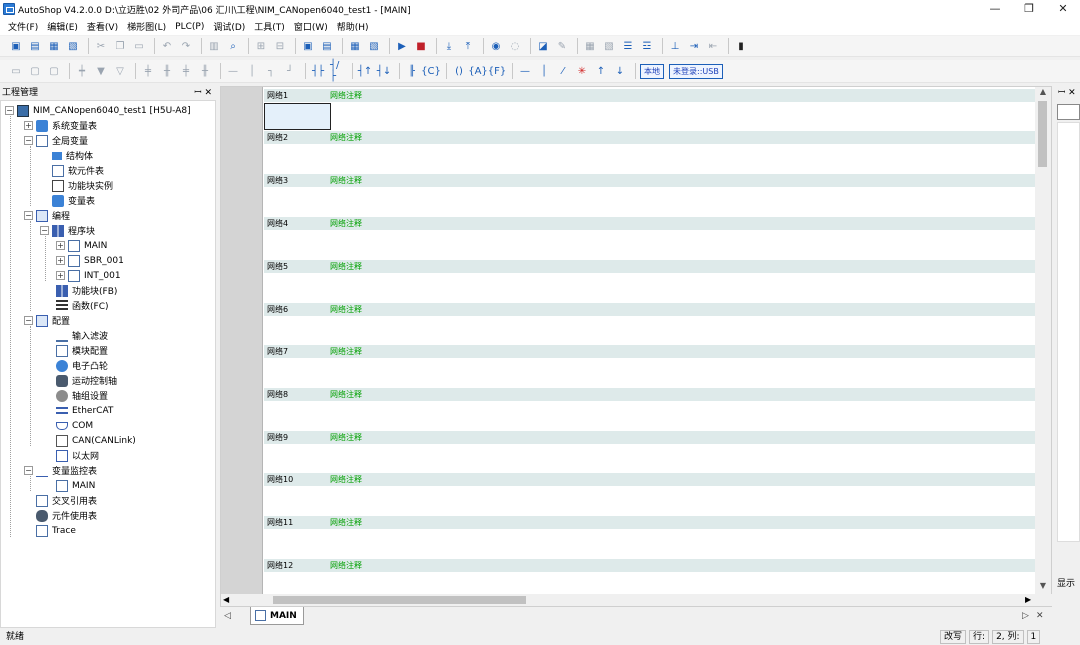  I want to click on horizontal-scrollbar: ◀ ▶, so click(637, 600).